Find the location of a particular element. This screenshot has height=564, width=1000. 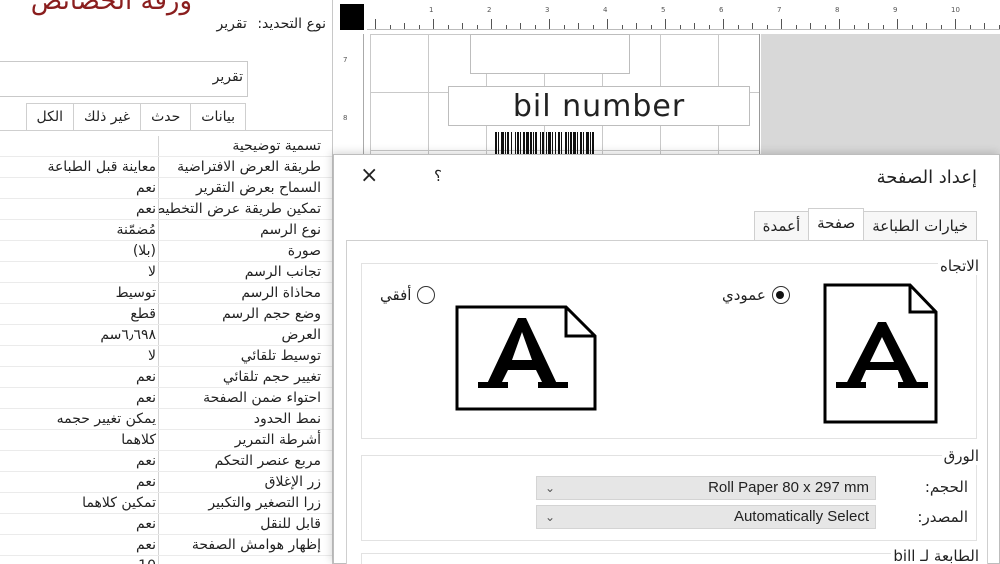

tab-page: صفحة is located at coordinates (836, 224).